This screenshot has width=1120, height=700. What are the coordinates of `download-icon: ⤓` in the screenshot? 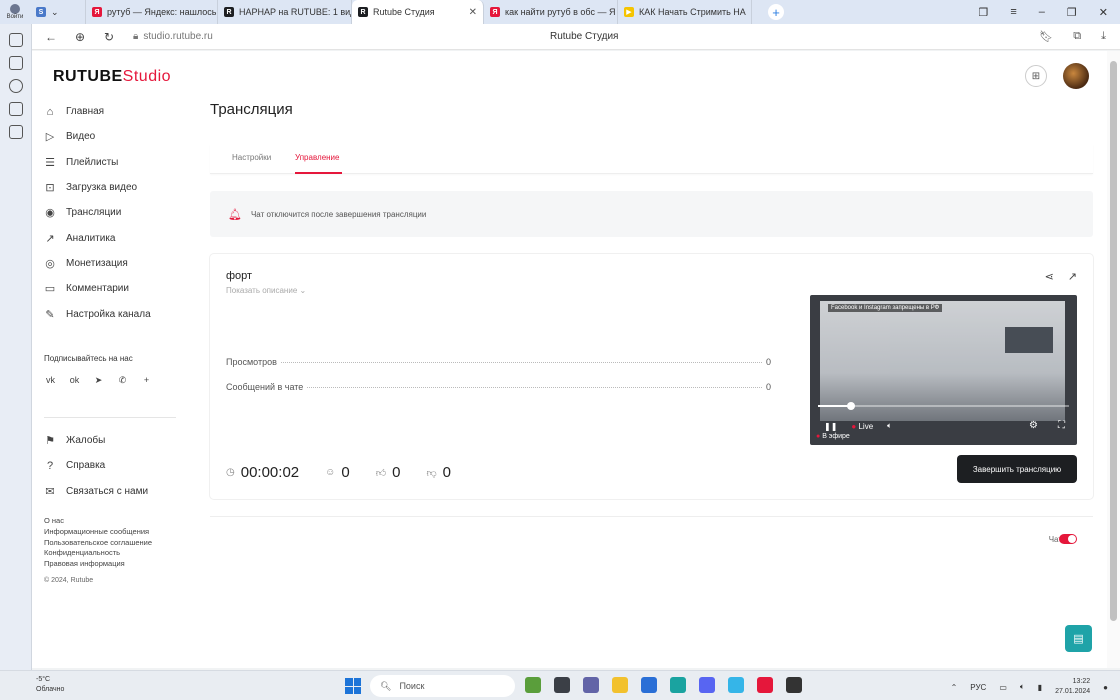 It's located at (1103, 36).